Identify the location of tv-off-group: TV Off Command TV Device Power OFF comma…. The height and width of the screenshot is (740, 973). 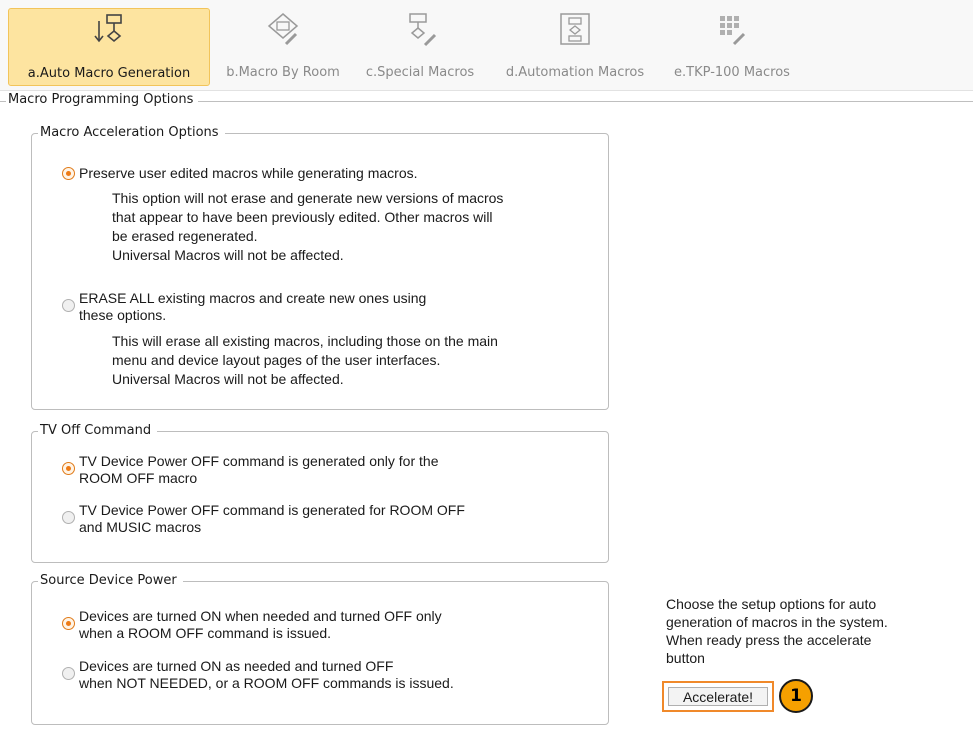
(320, 492).